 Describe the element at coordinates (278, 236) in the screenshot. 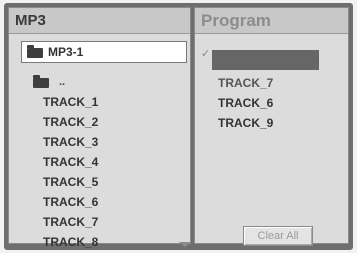

I see `clear-all-button: Clear All` at that location.